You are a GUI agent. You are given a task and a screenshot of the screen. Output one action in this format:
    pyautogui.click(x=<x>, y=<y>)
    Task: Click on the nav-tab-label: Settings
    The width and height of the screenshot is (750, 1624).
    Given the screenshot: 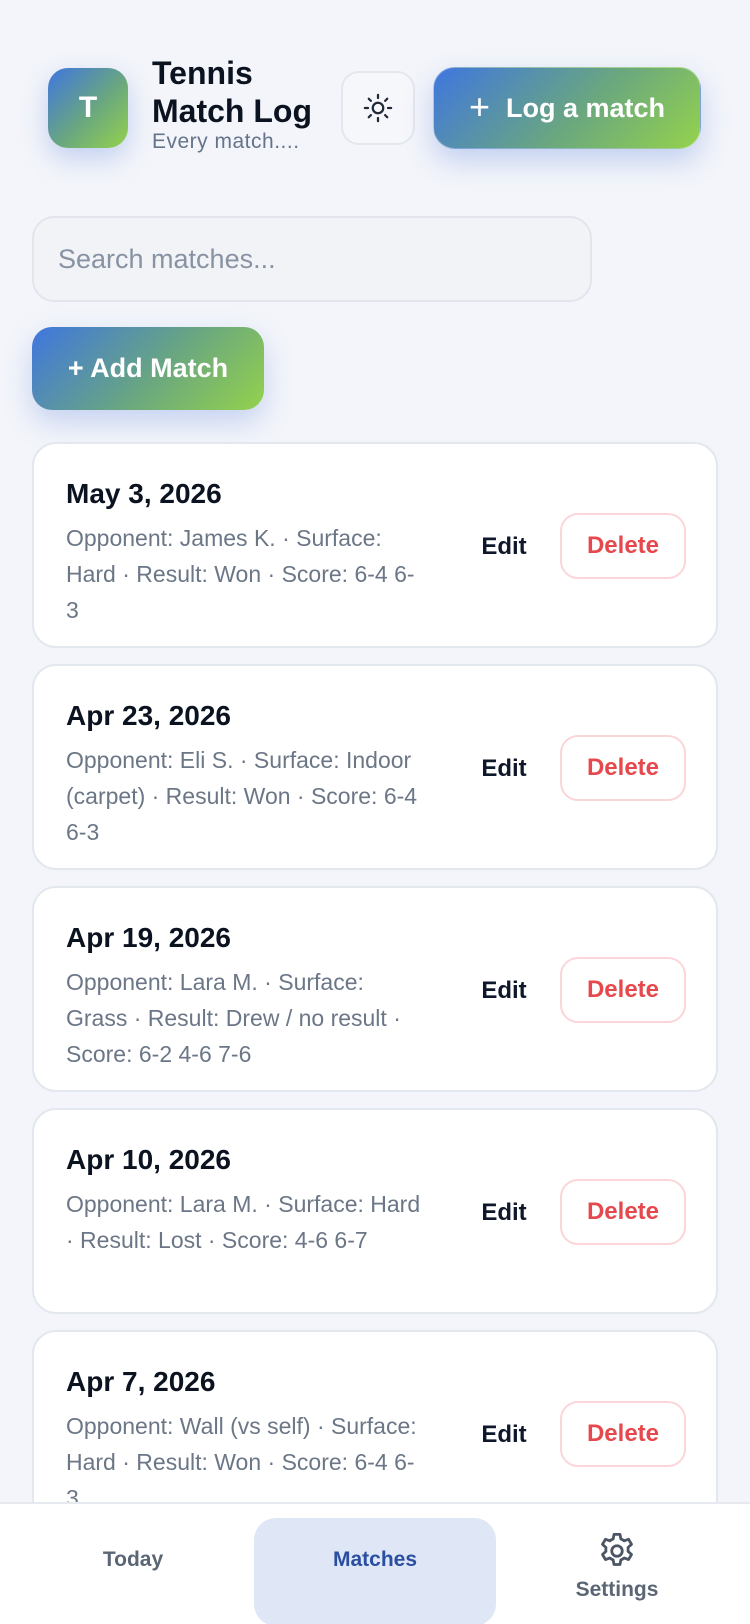 What is the action you would take?
    pyautogui.click(x=617, y=1589)
    